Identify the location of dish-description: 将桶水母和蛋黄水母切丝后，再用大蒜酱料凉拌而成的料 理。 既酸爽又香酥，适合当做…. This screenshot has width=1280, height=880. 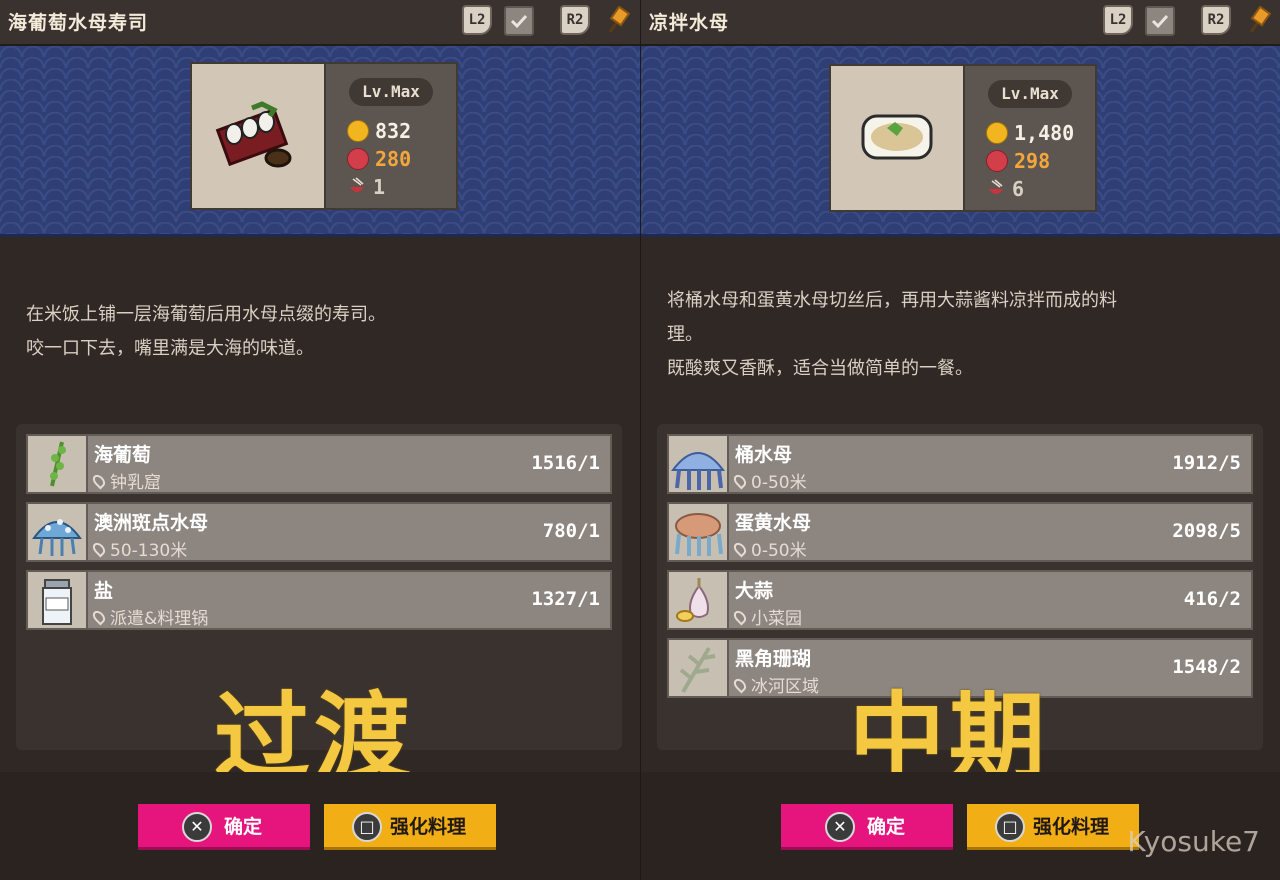
(962, 335).